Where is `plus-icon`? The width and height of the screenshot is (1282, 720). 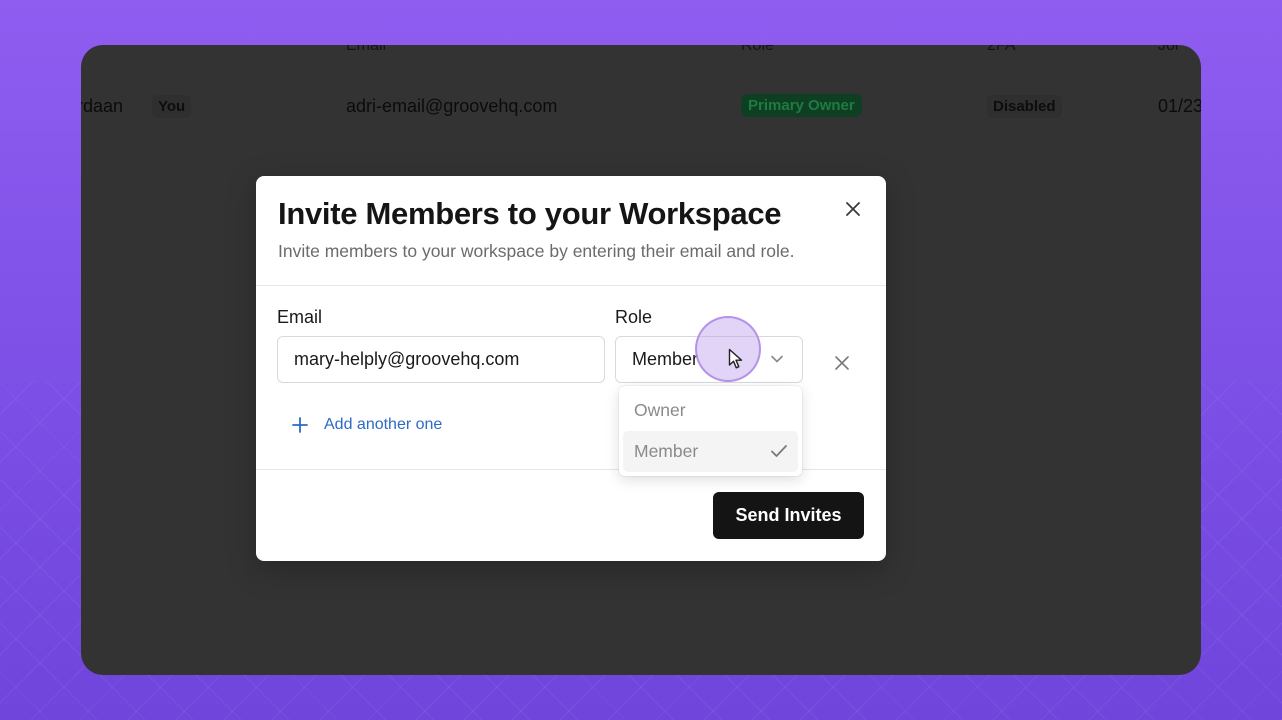 plus-icon is located at coordinates (300, 425).